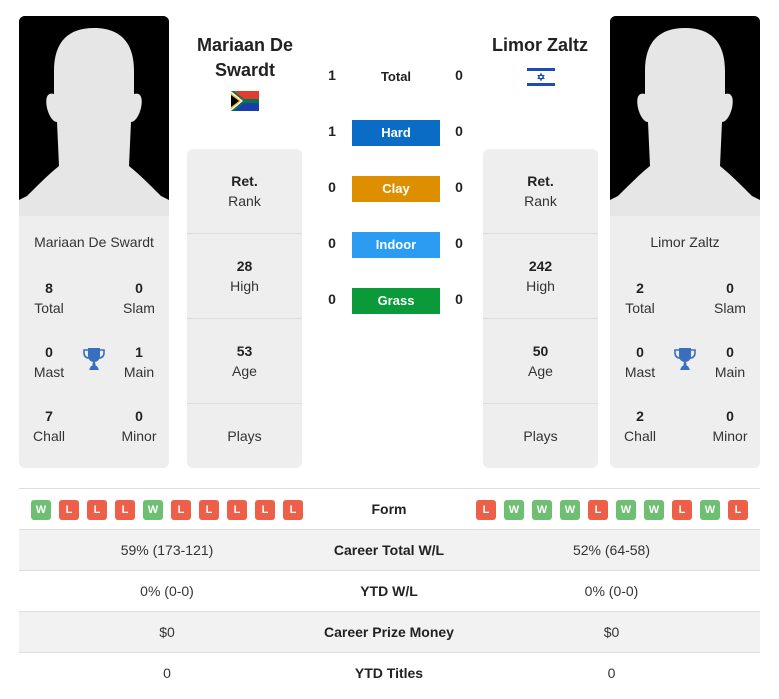  What do you see at coordinates (49, 362) in the screenshot?
I see `player1-mast-titles: 0 Mast` at bounding box center [49, 362].